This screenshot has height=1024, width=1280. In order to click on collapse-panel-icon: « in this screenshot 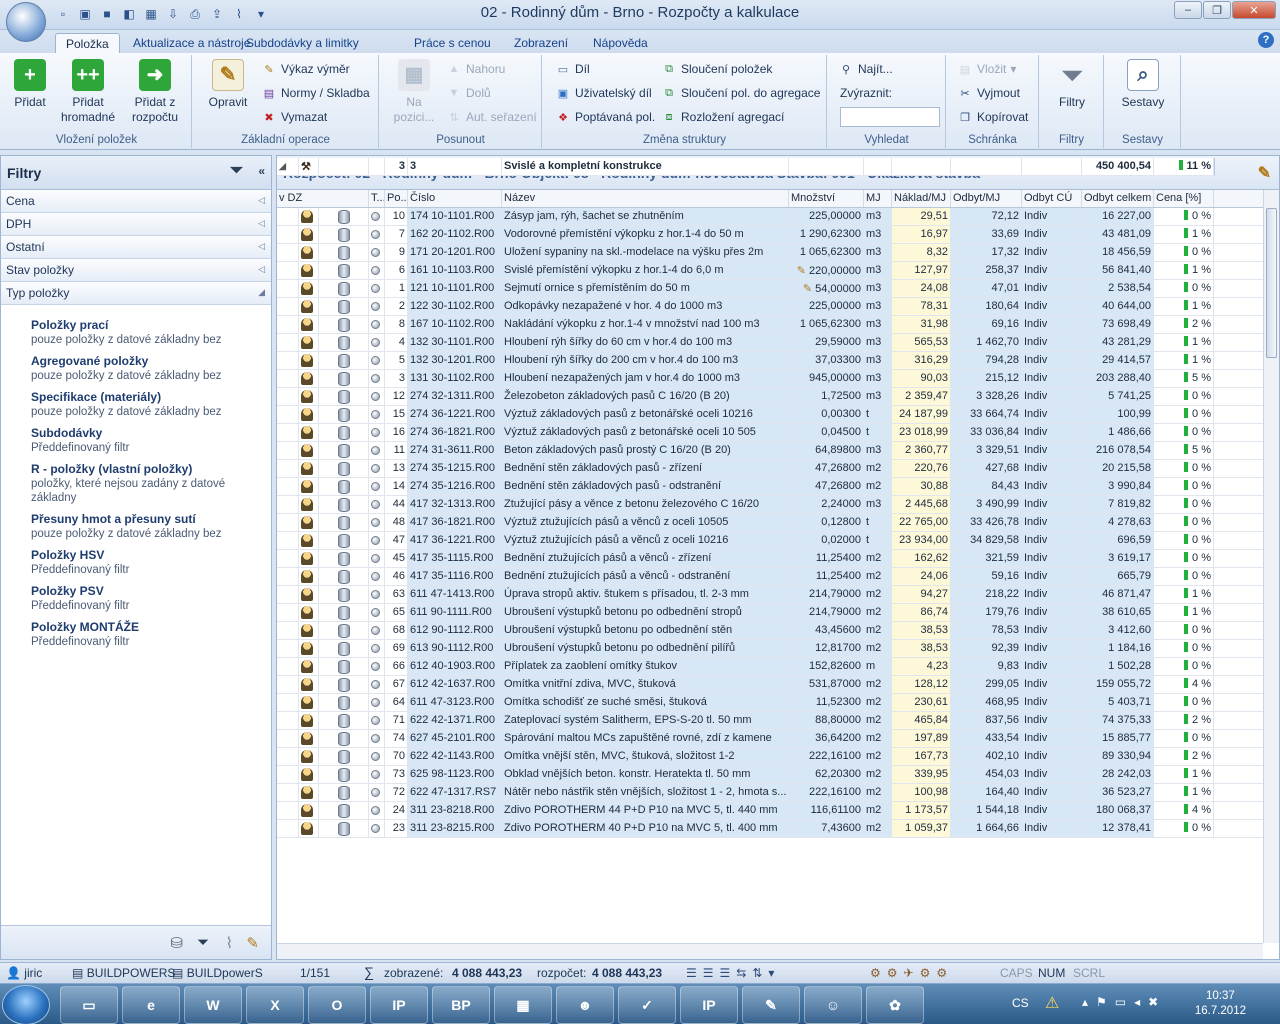, I will do `click(261, 171)`.